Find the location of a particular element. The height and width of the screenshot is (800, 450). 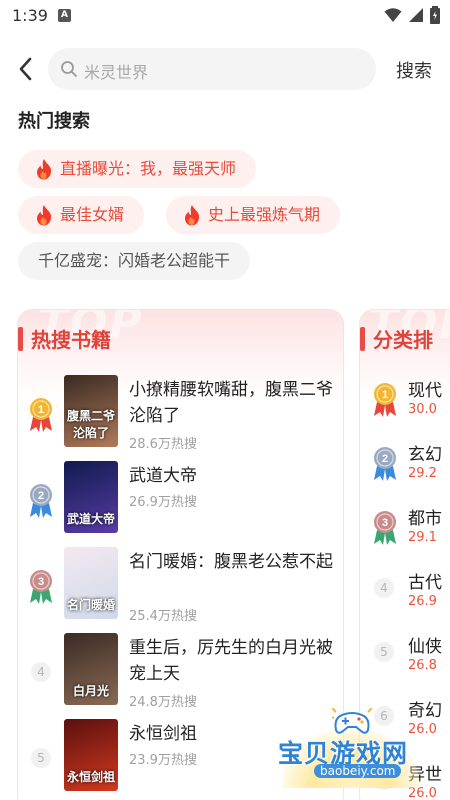

category-item: 3 都市 29.1 is located at coordinates (405, 528).